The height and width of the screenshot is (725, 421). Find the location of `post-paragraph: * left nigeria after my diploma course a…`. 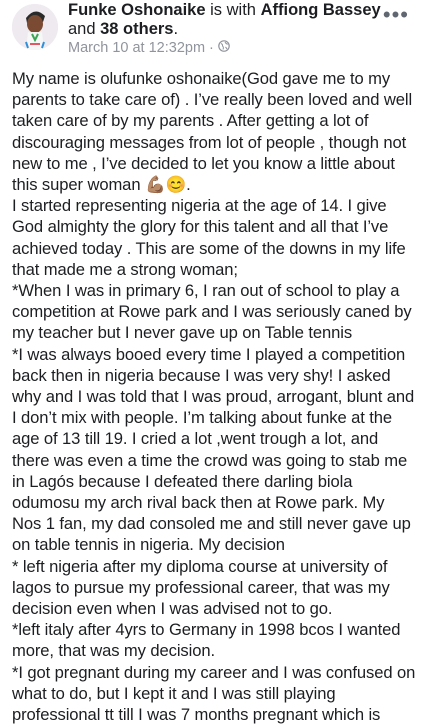

post-paragraph: * left nigeria after my diploma course a… is located at coordinates (201, 587).